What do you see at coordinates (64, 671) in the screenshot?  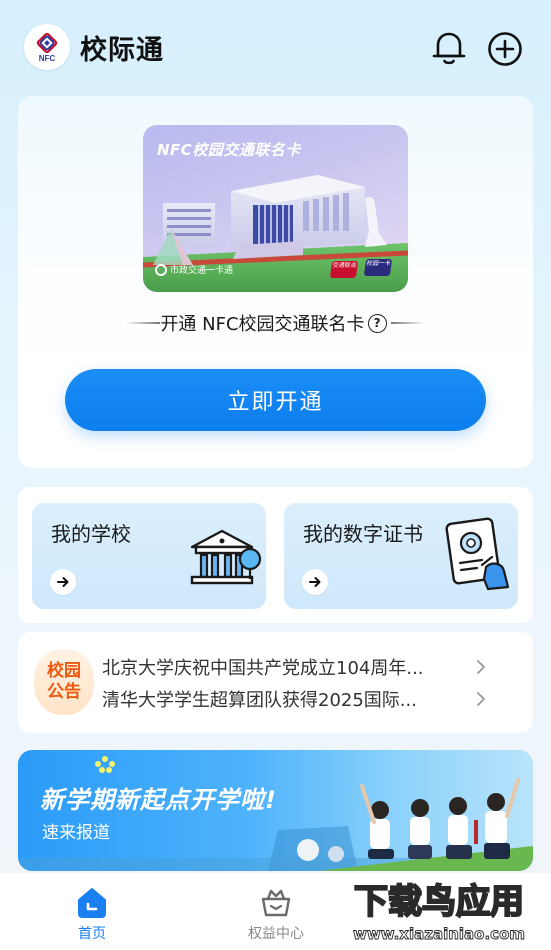 I see `notice-badge-line1: 校园` at bounding box center [64, 671].